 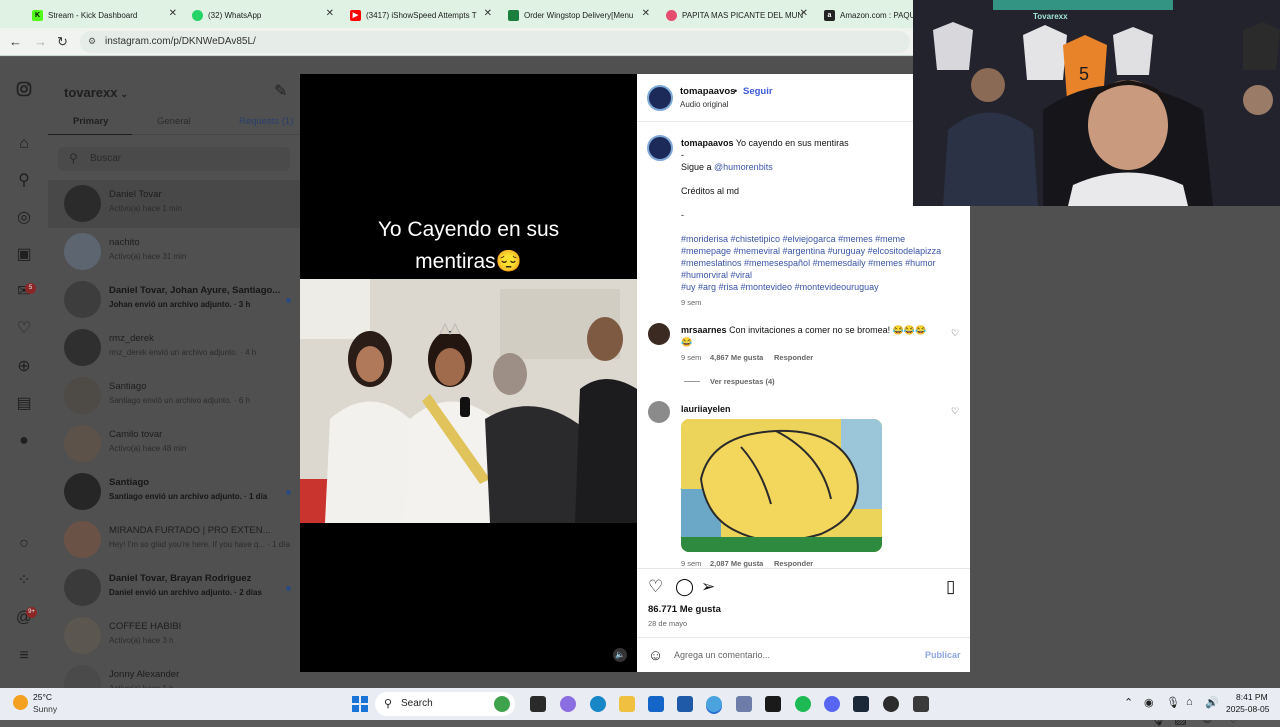 I want to click on profile-avatar-icon: ●, so click(x=24, y=441).